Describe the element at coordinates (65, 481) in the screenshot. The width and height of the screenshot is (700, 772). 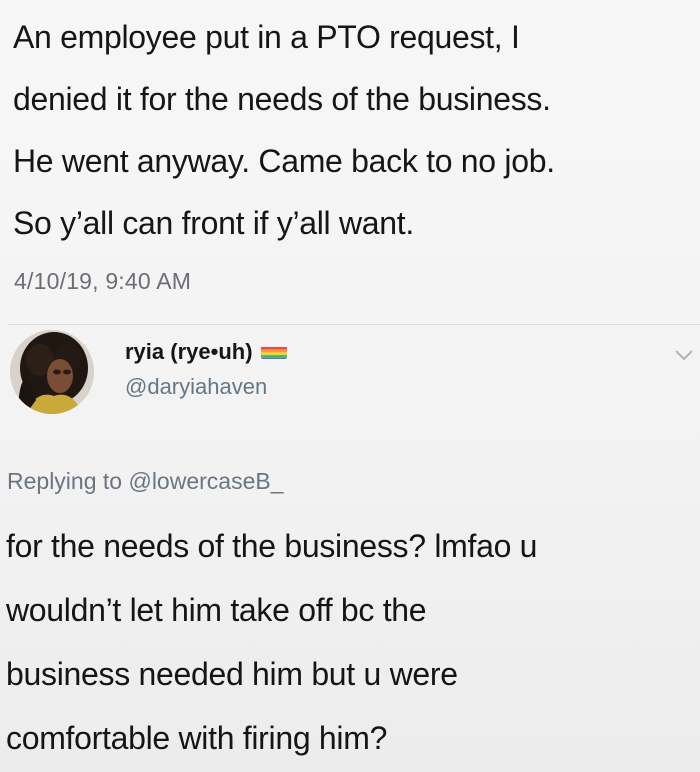
I see `replying-prefix: Replying to` at that location.